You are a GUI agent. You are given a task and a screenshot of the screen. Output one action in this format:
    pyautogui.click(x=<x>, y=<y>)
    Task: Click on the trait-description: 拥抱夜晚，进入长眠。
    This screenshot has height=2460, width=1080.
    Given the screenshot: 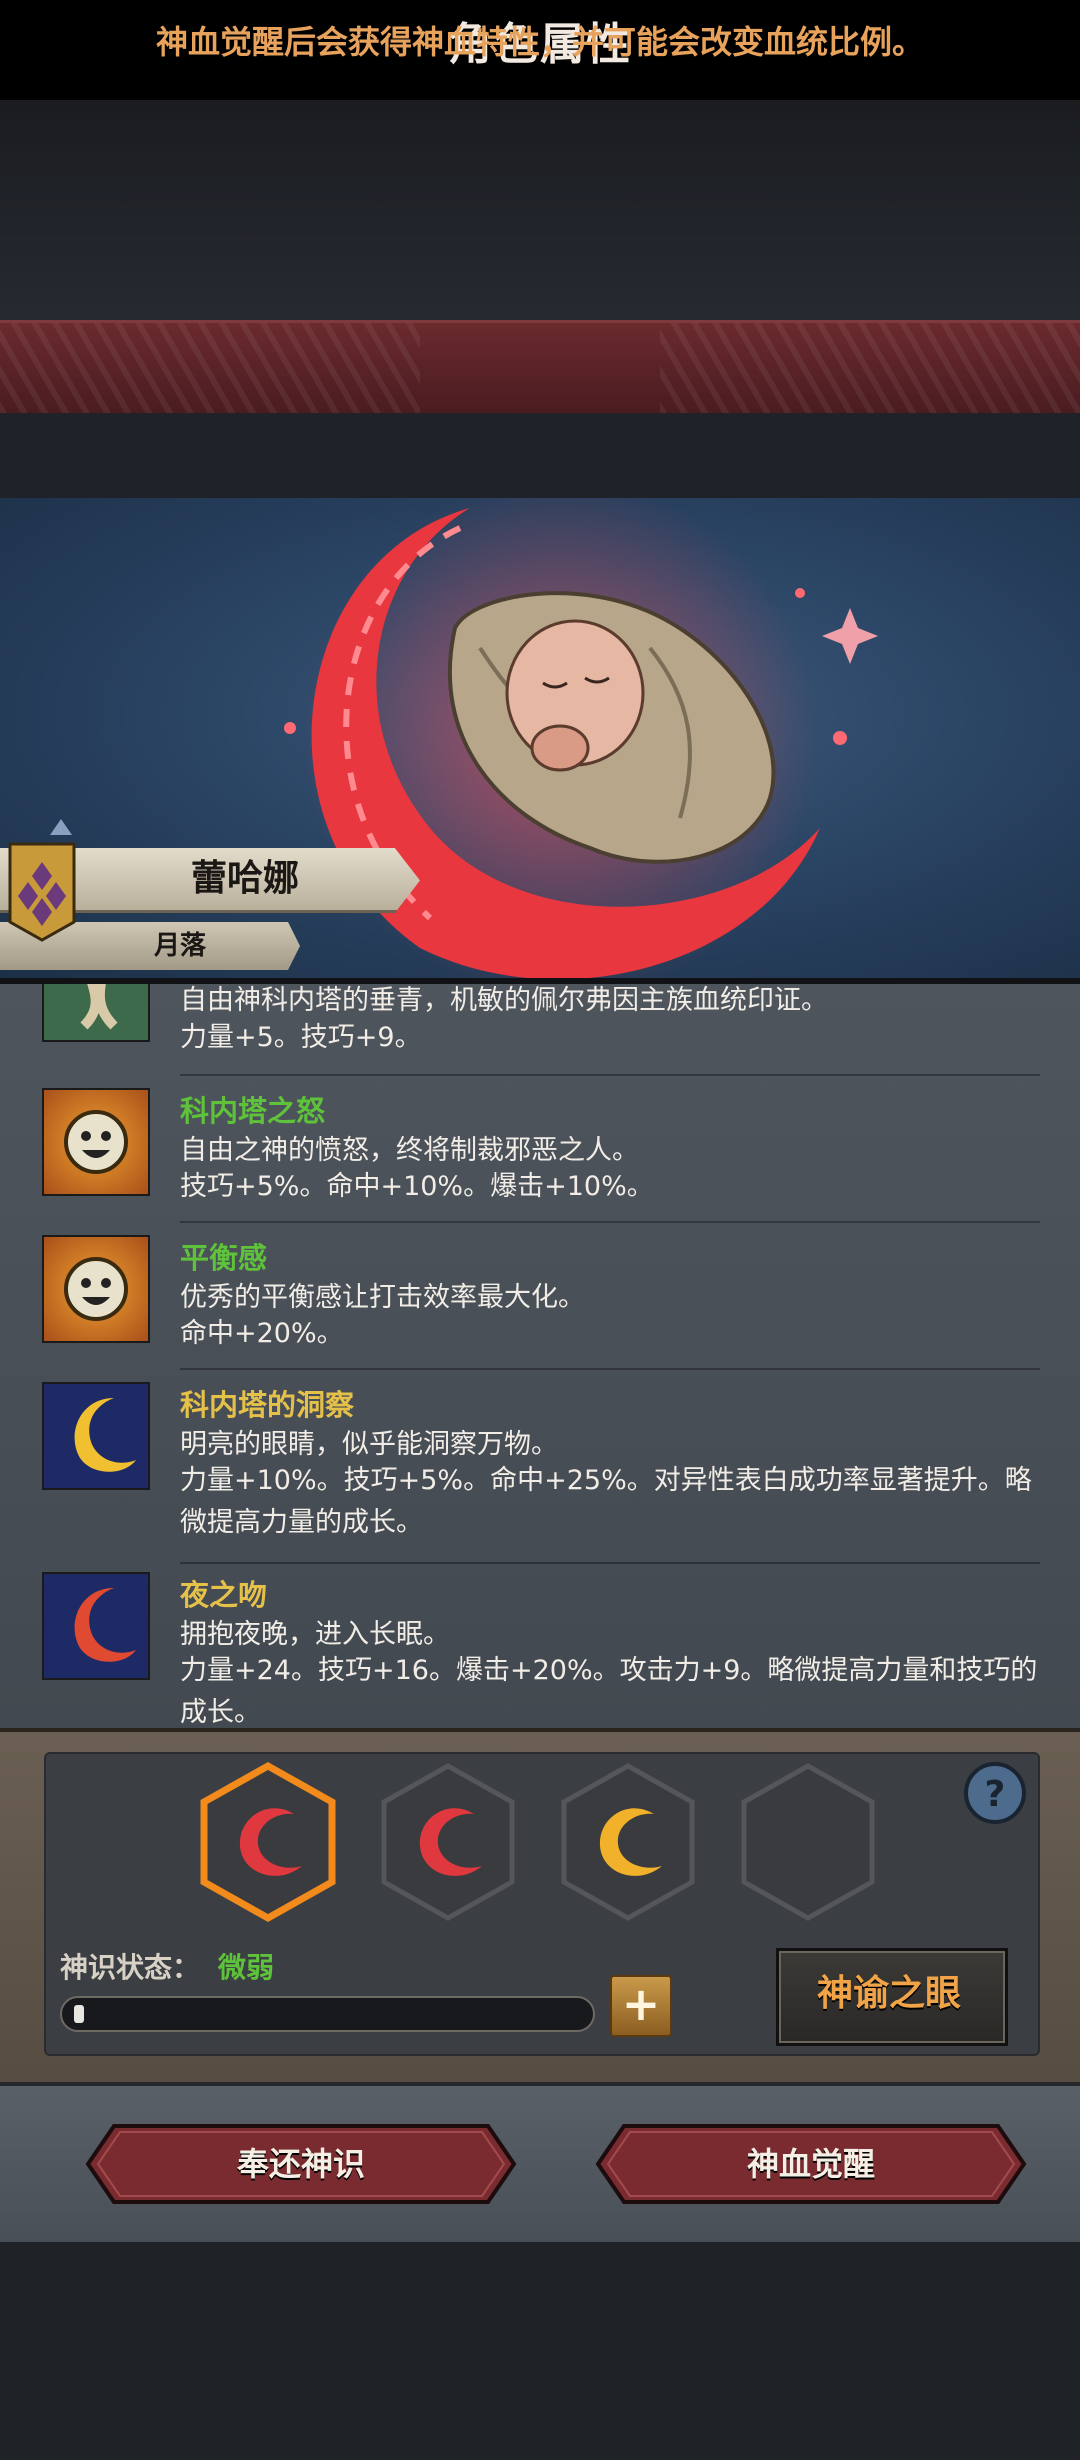 What is the action you would take?
    pyautogui.click(x=315, y=1634)
    